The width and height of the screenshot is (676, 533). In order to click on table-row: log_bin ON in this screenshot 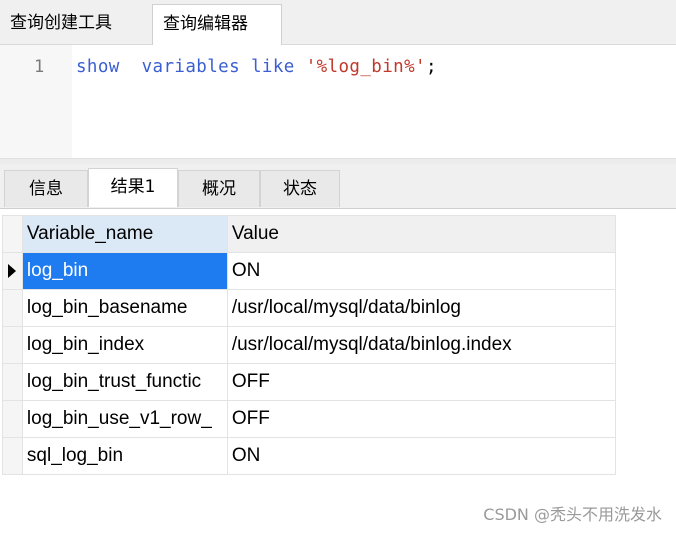, I will do `click(309, 271)`.